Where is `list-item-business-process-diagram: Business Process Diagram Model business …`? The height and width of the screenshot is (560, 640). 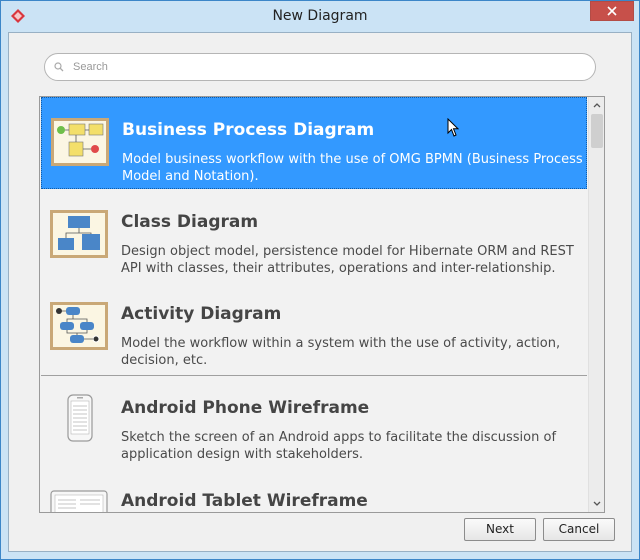 list-item-business-process-diagram: Business Process Diagram Model business … is located at coordinates (314, 143).